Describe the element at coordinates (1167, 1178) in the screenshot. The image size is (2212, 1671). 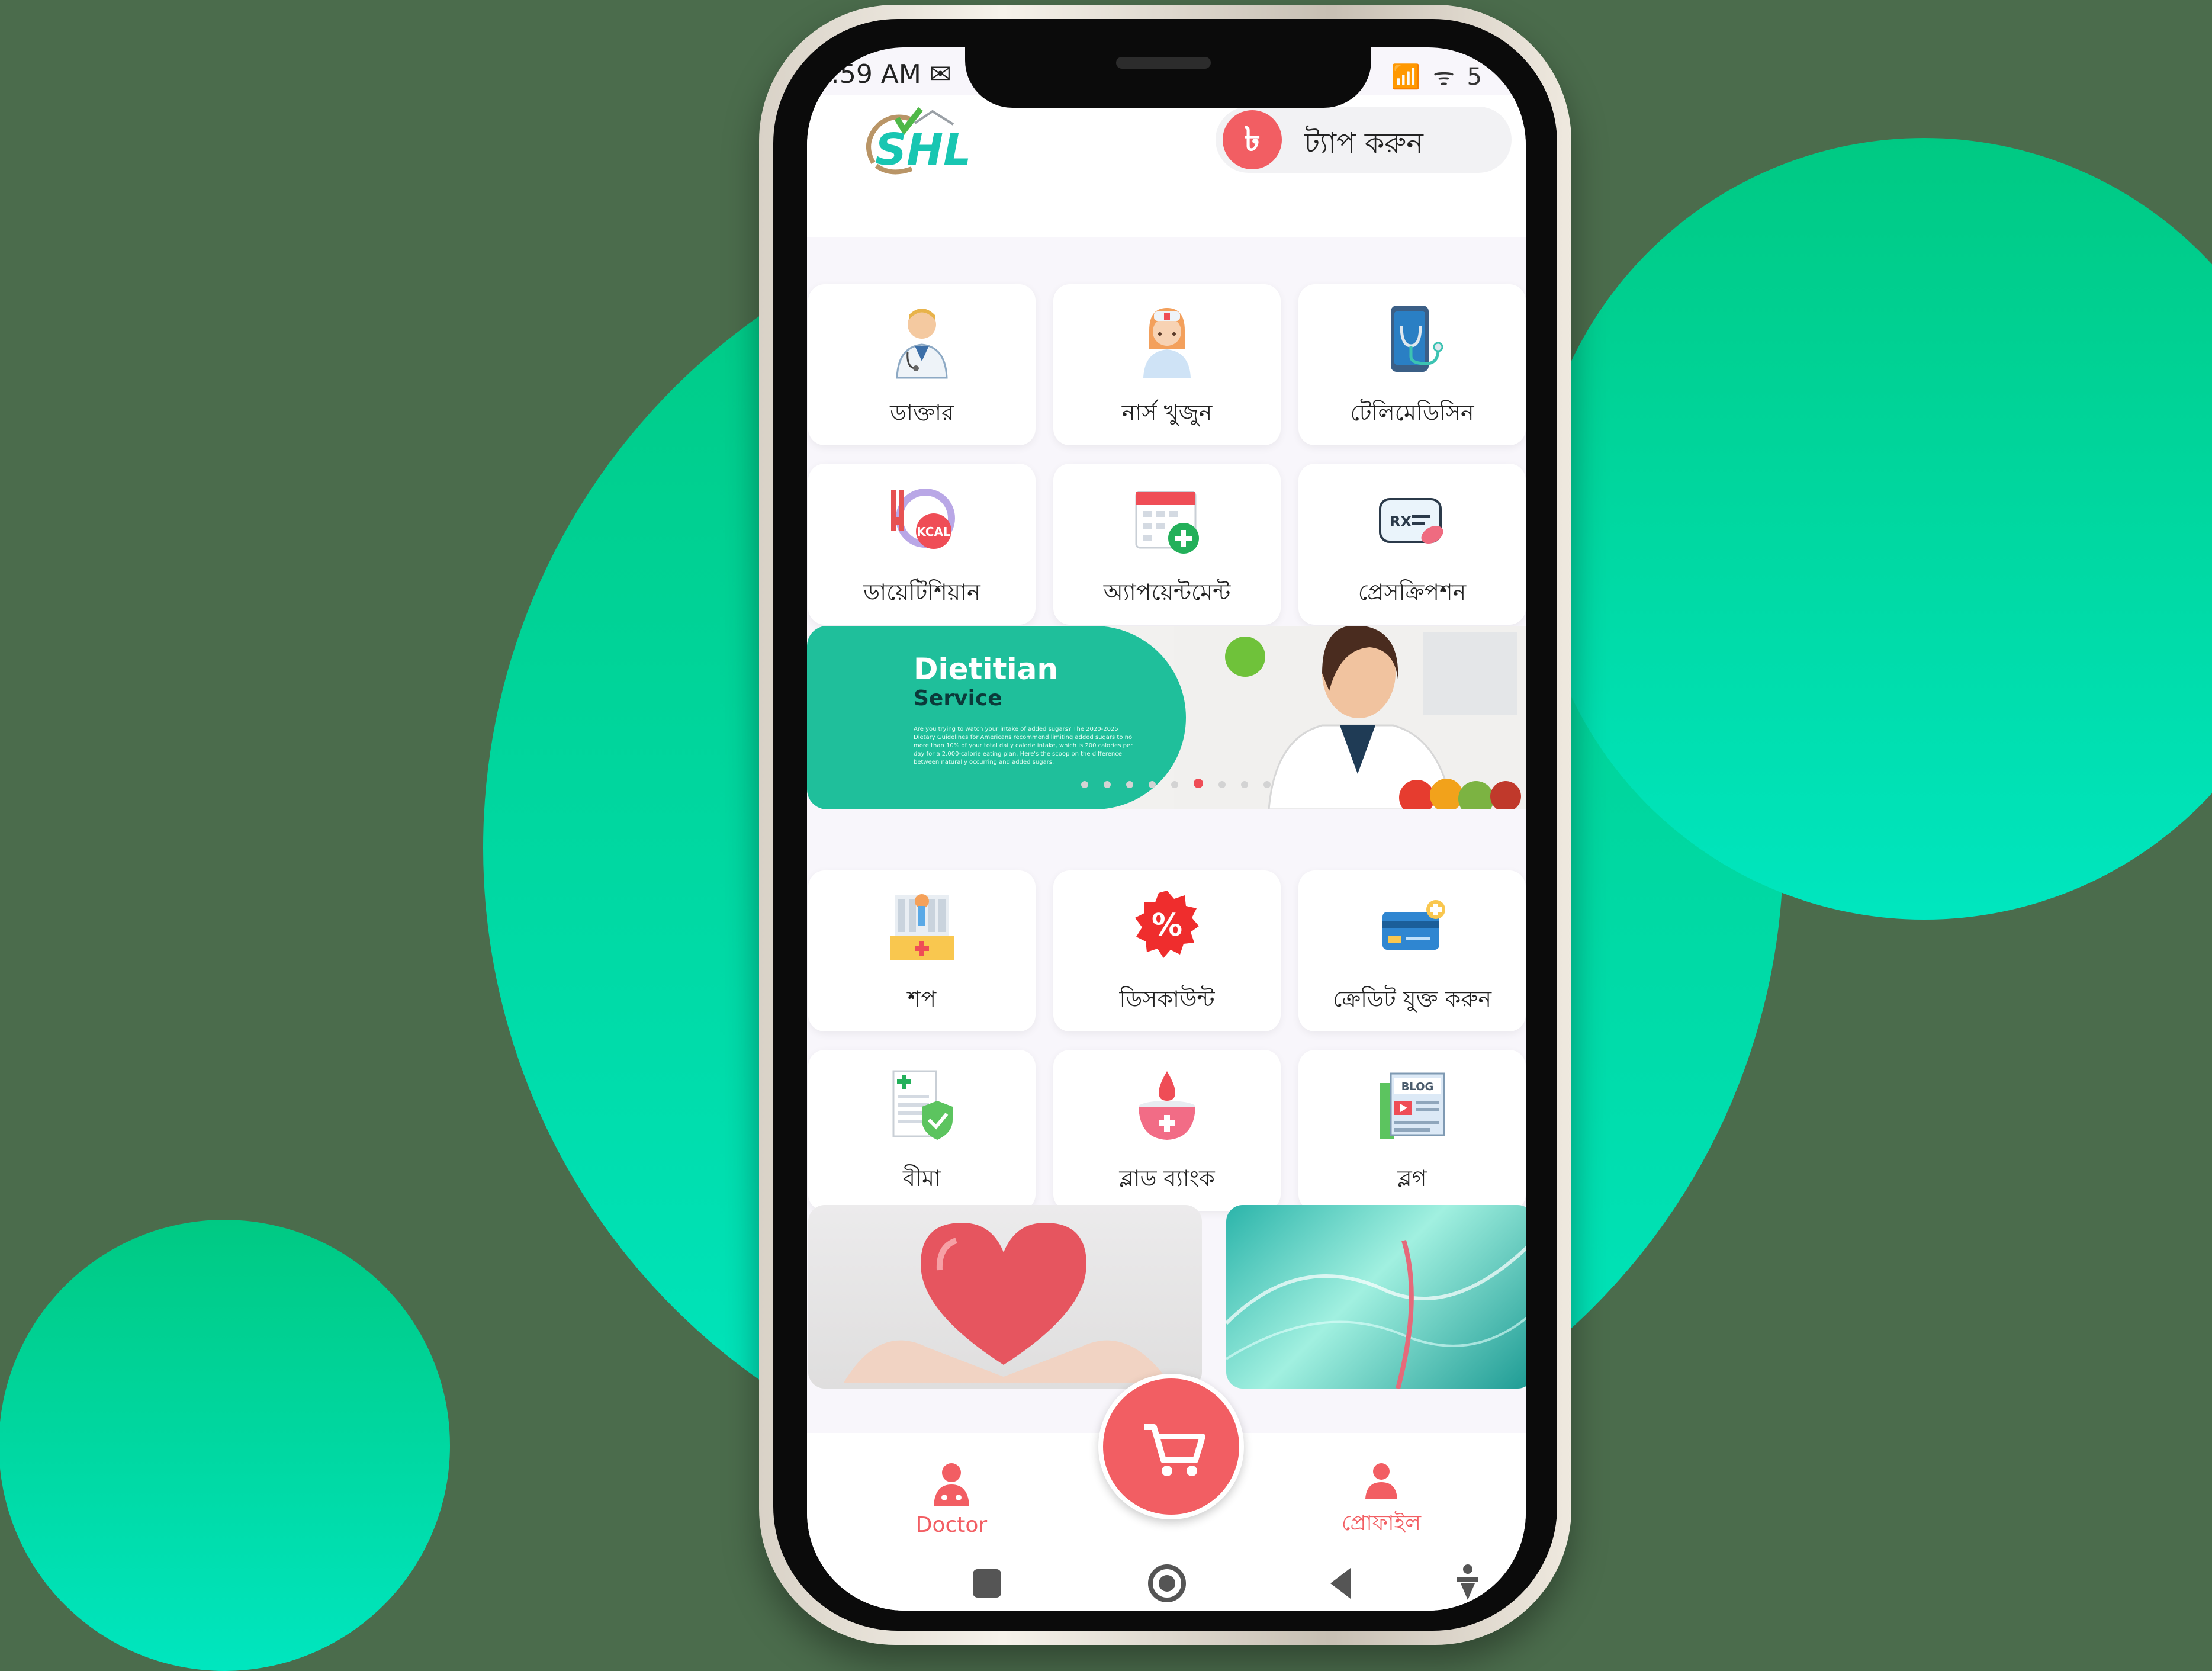
I see `service-blood-bank-label: ব্লাড ব্যাংক` at that location.